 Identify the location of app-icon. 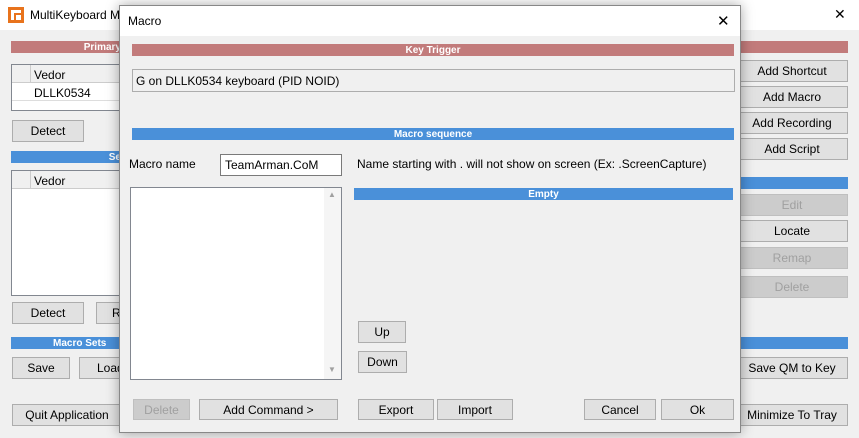
(16, 15).